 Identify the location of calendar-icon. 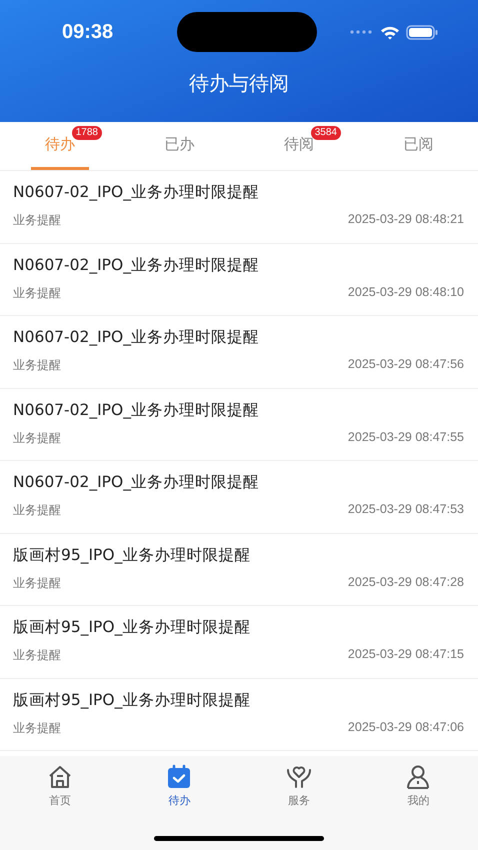
(179, 777).